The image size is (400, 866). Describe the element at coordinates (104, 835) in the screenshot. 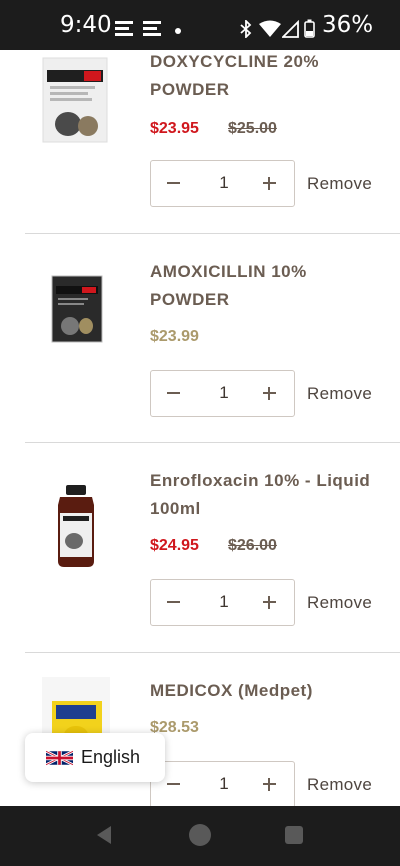

I see `back-icon` at that location.